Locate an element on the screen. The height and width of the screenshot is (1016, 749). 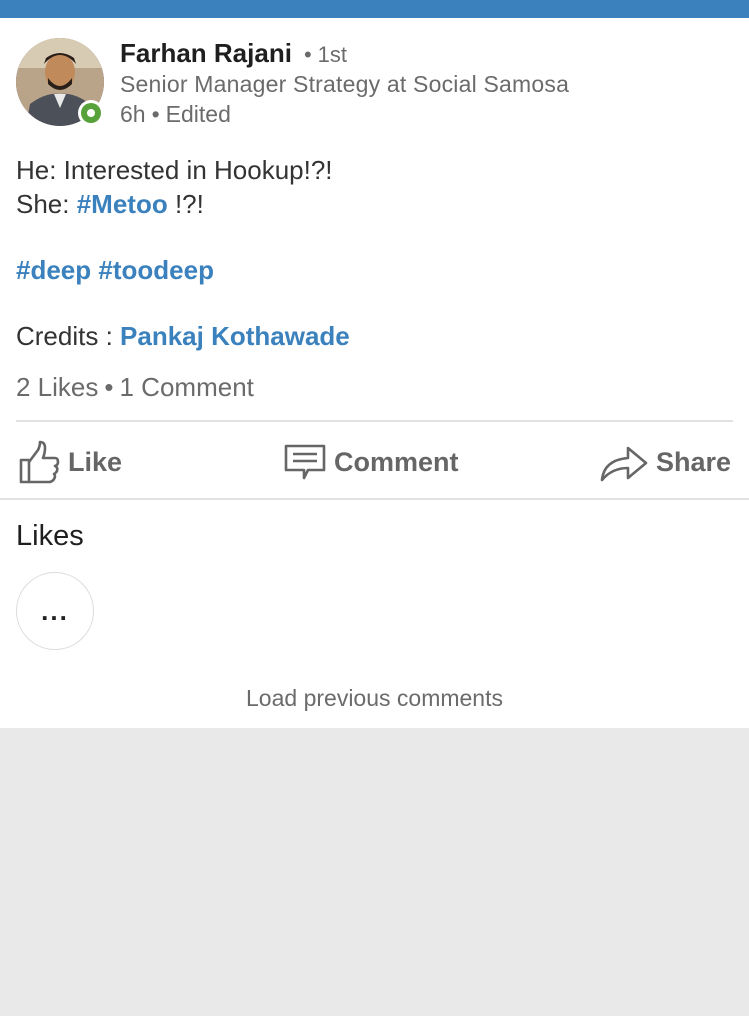
share-button: Share is located at coordinates (665, 462).